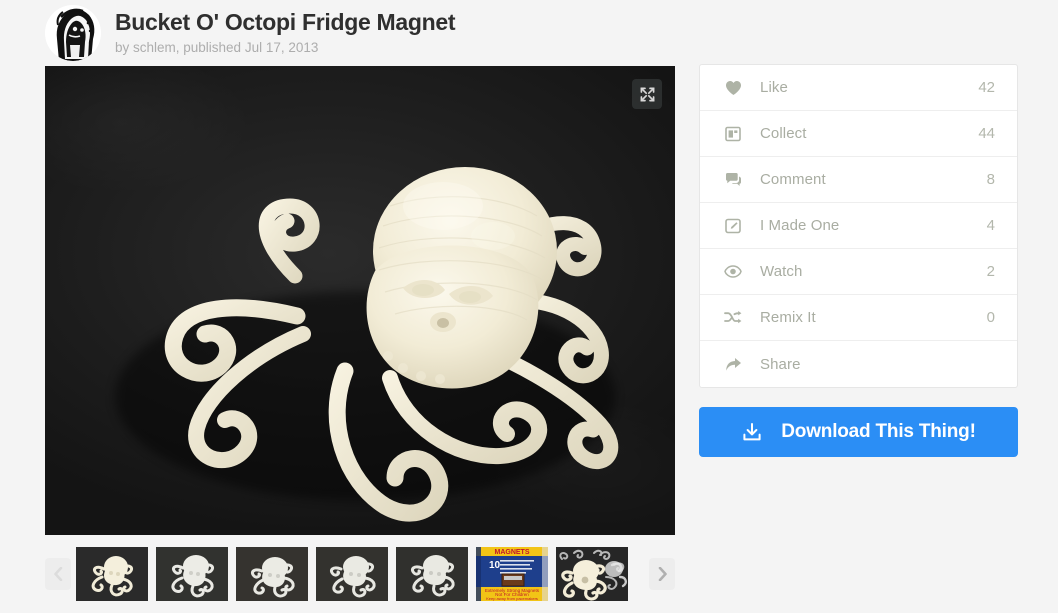 The width and height of the screenshot is (1058, 613). I want to click on sidebar-item-label: Watch, so click(781, 271).